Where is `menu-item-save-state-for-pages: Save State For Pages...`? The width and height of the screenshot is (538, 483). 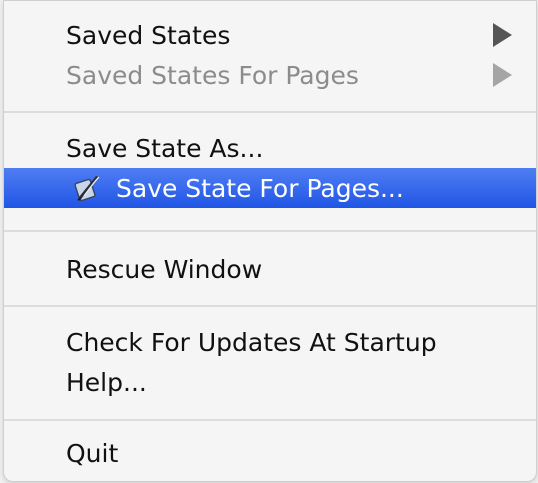
menu-item-save-state-for-pages: Save State For Pages... is located at coordinates (270, 188).